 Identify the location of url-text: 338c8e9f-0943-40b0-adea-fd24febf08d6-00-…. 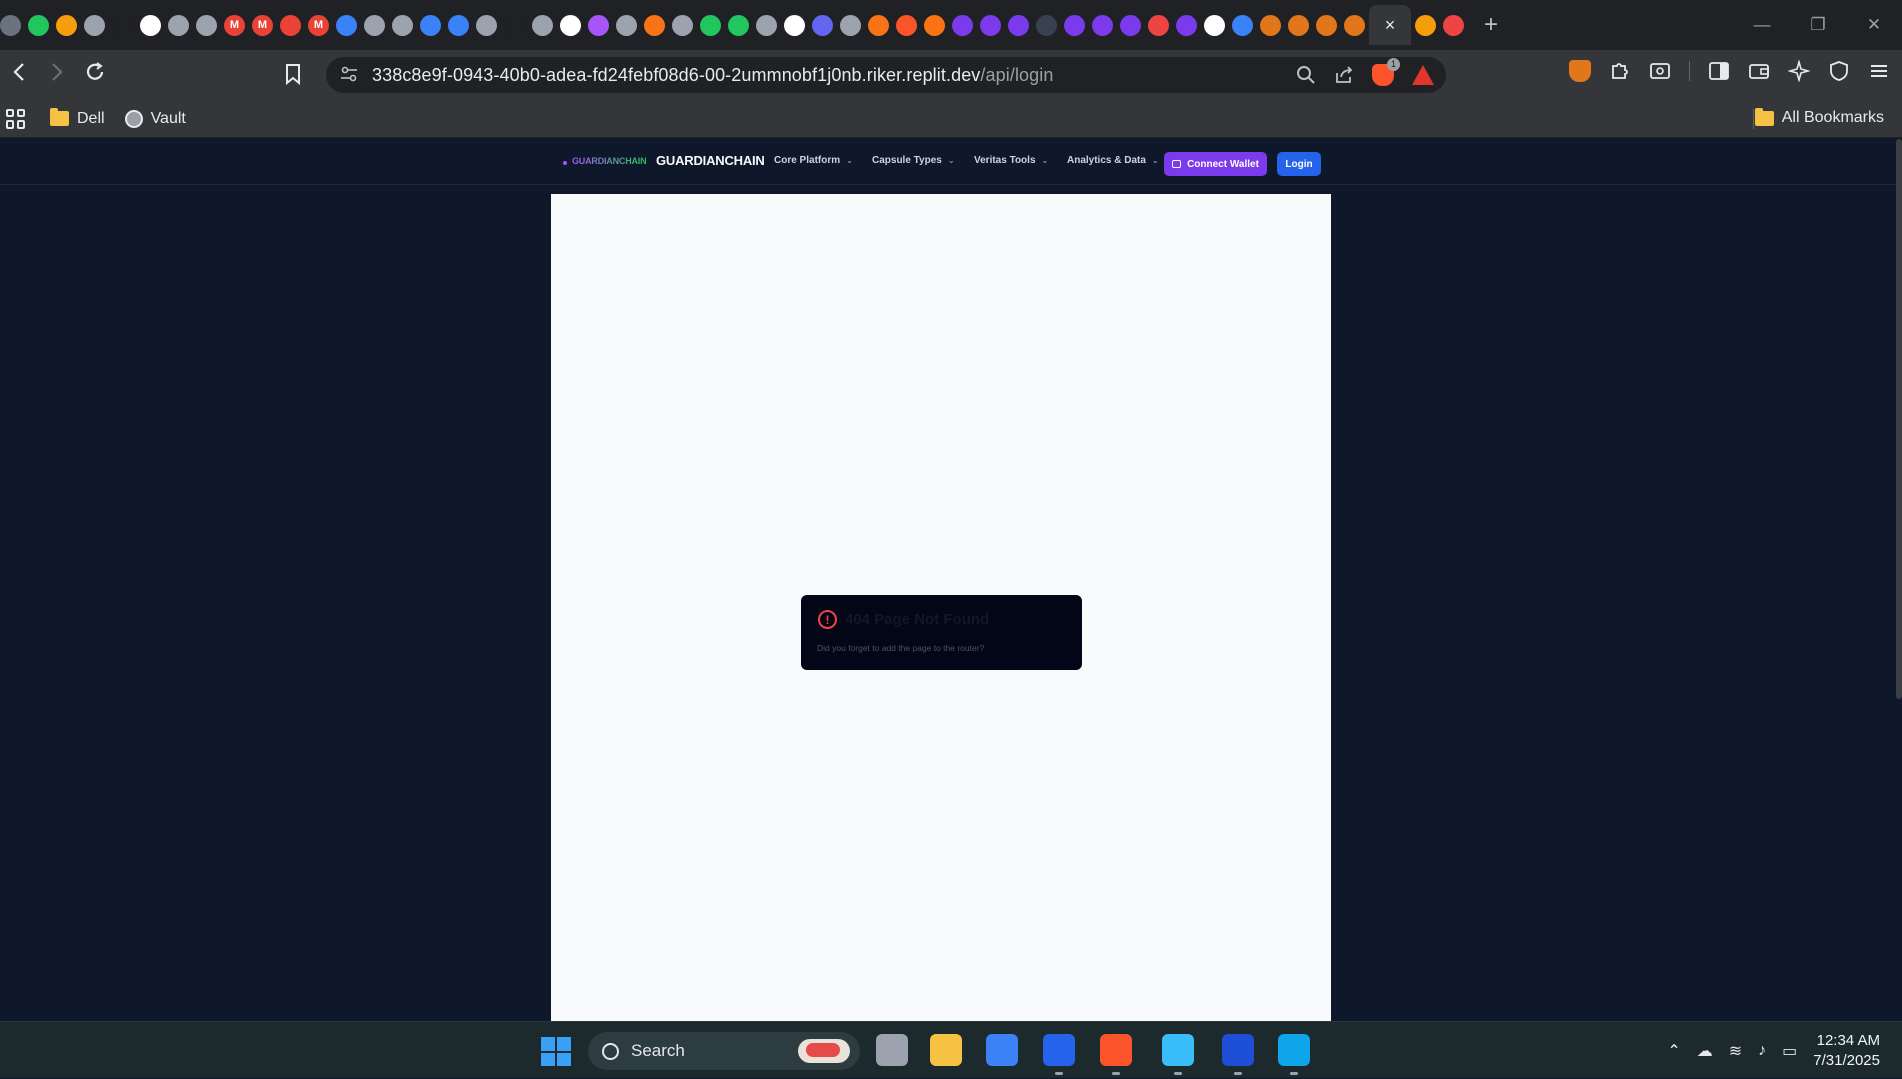
(712, 75).